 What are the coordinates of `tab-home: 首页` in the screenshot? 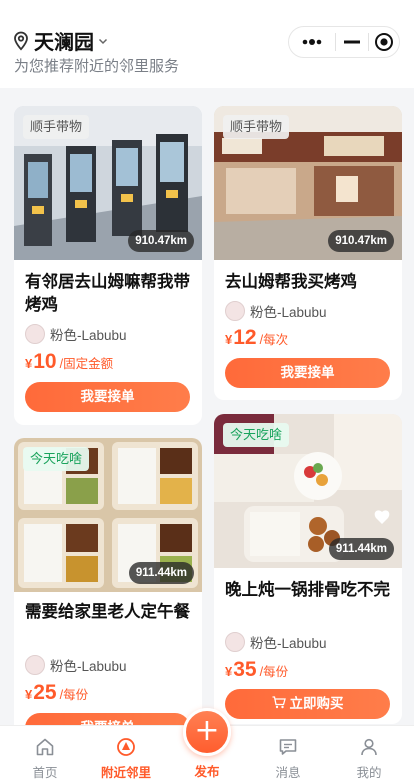 It's located at (45, 753).